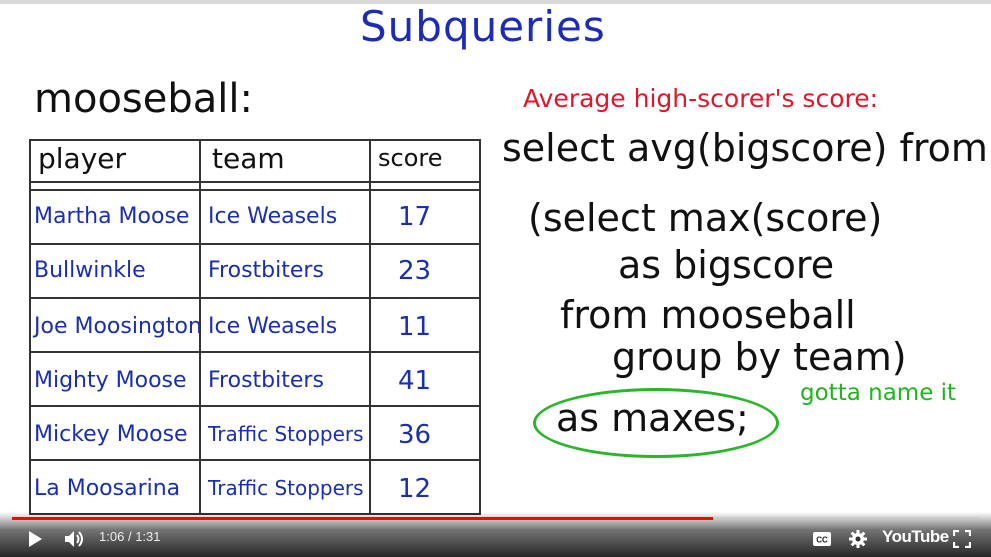 This screenshot has height=557, width=991. I want to click on row-4-score: 41, so click(415, 381).